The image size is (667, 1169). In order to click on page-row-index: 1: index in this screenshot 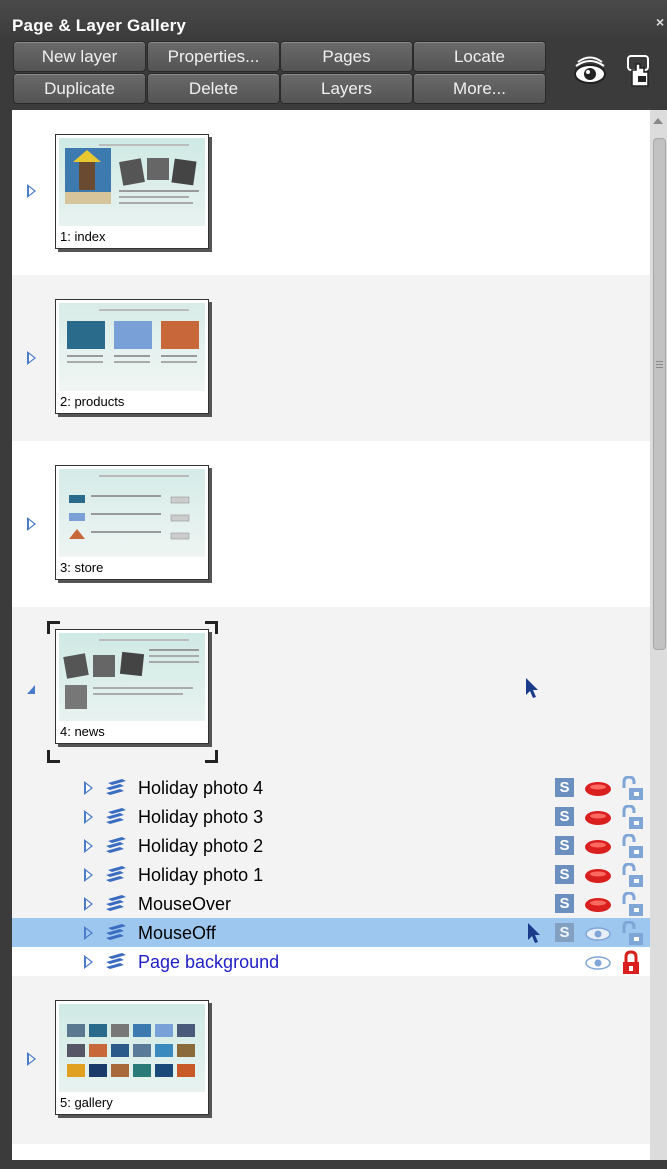, I will do `click(331, 192)`.